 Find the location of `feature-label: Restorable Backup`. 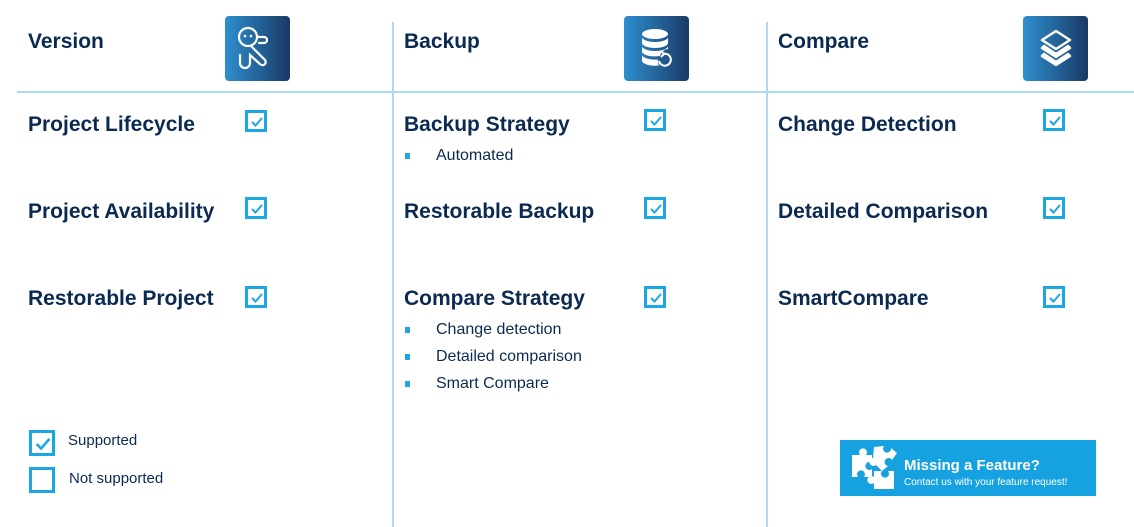

feature-label: Restorable Backup is located at coordinates (499, 211).